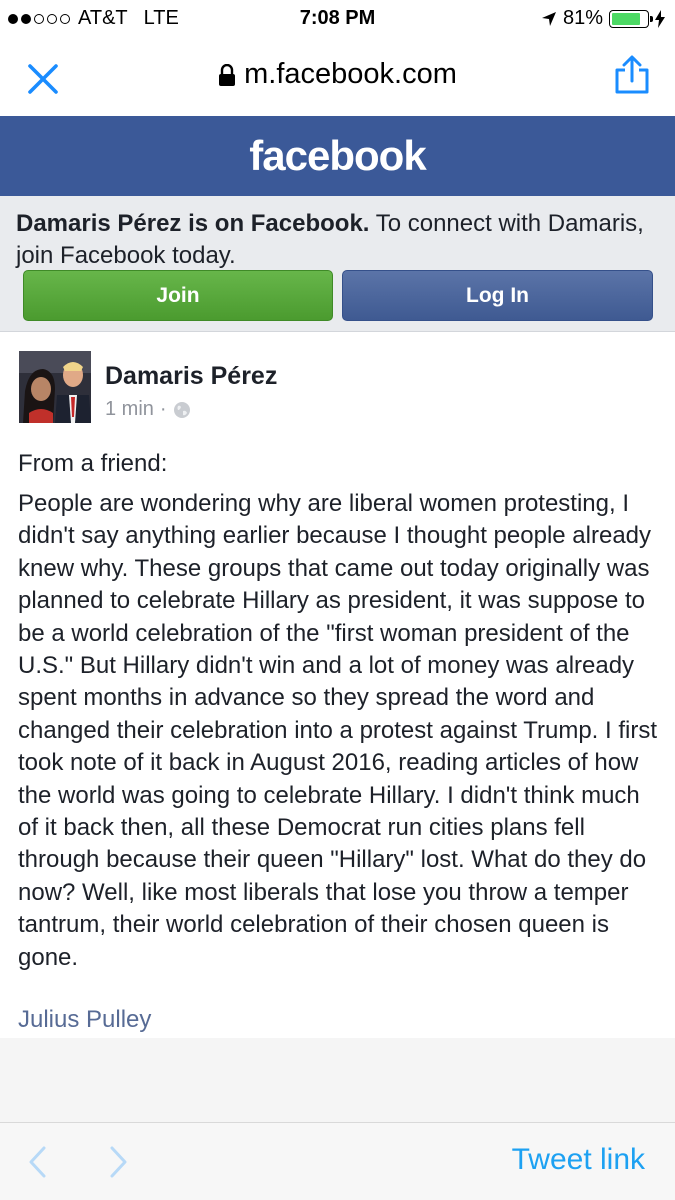  Describe the element at coordinates (93, 463) in the screenshot. I see `post-lead: From a friend:` at that location.